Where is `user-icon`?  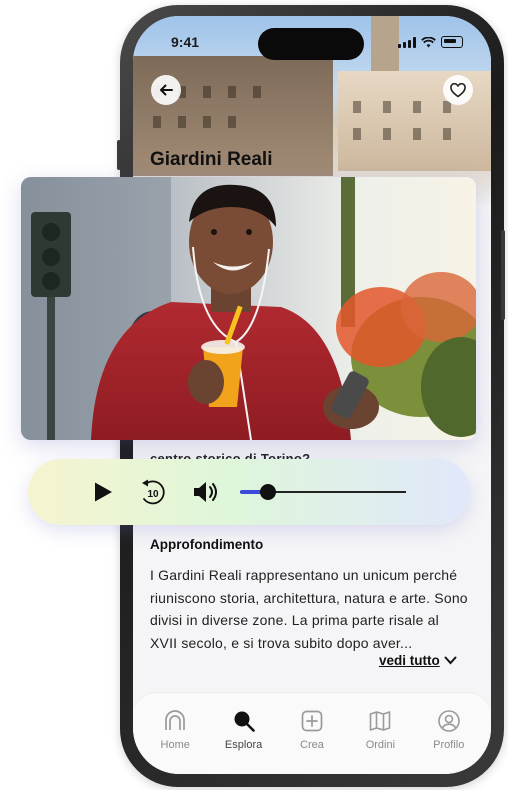
user-icon is located at coordinates (448, 721).